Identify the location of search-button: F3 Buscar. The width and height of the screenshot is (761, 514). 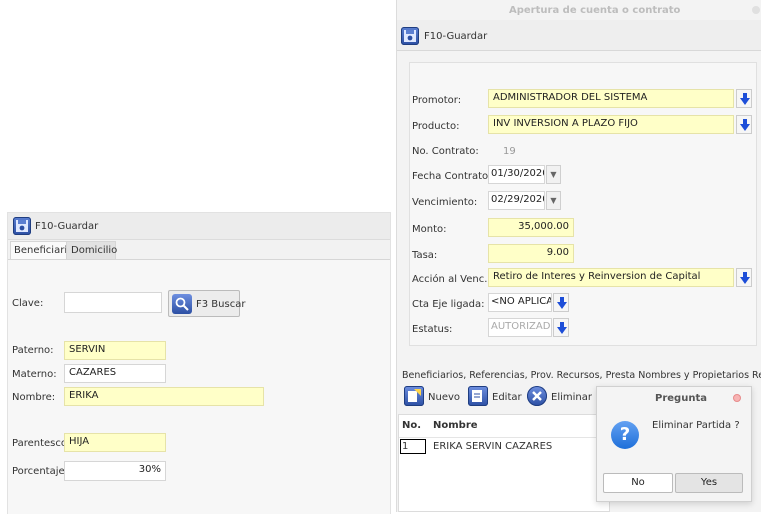
(206, 303).